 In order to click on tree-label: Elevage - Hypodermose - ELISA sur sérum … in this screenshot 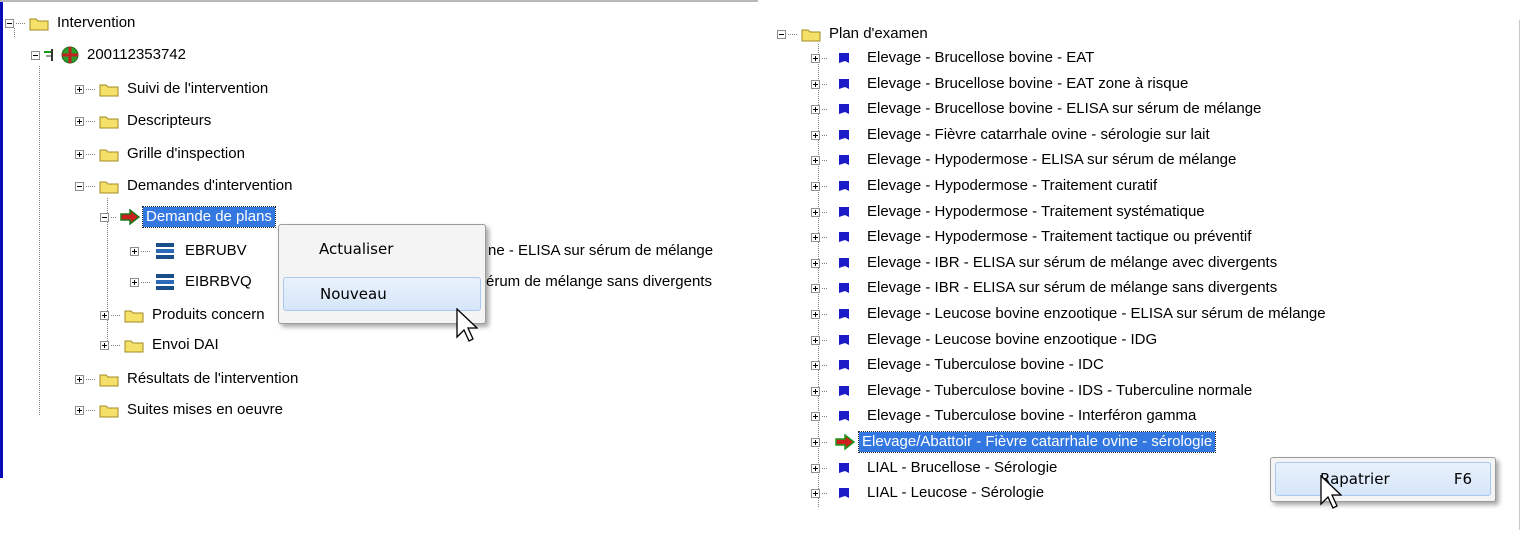, I will do `click(1052, 159)`.